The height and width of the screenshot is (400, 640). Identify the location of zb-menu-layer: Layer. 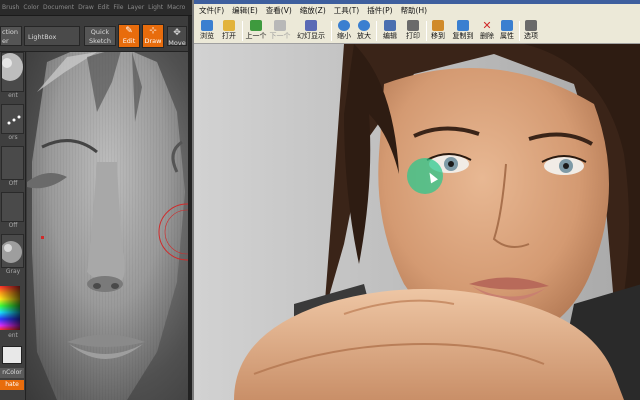
(135, 7).